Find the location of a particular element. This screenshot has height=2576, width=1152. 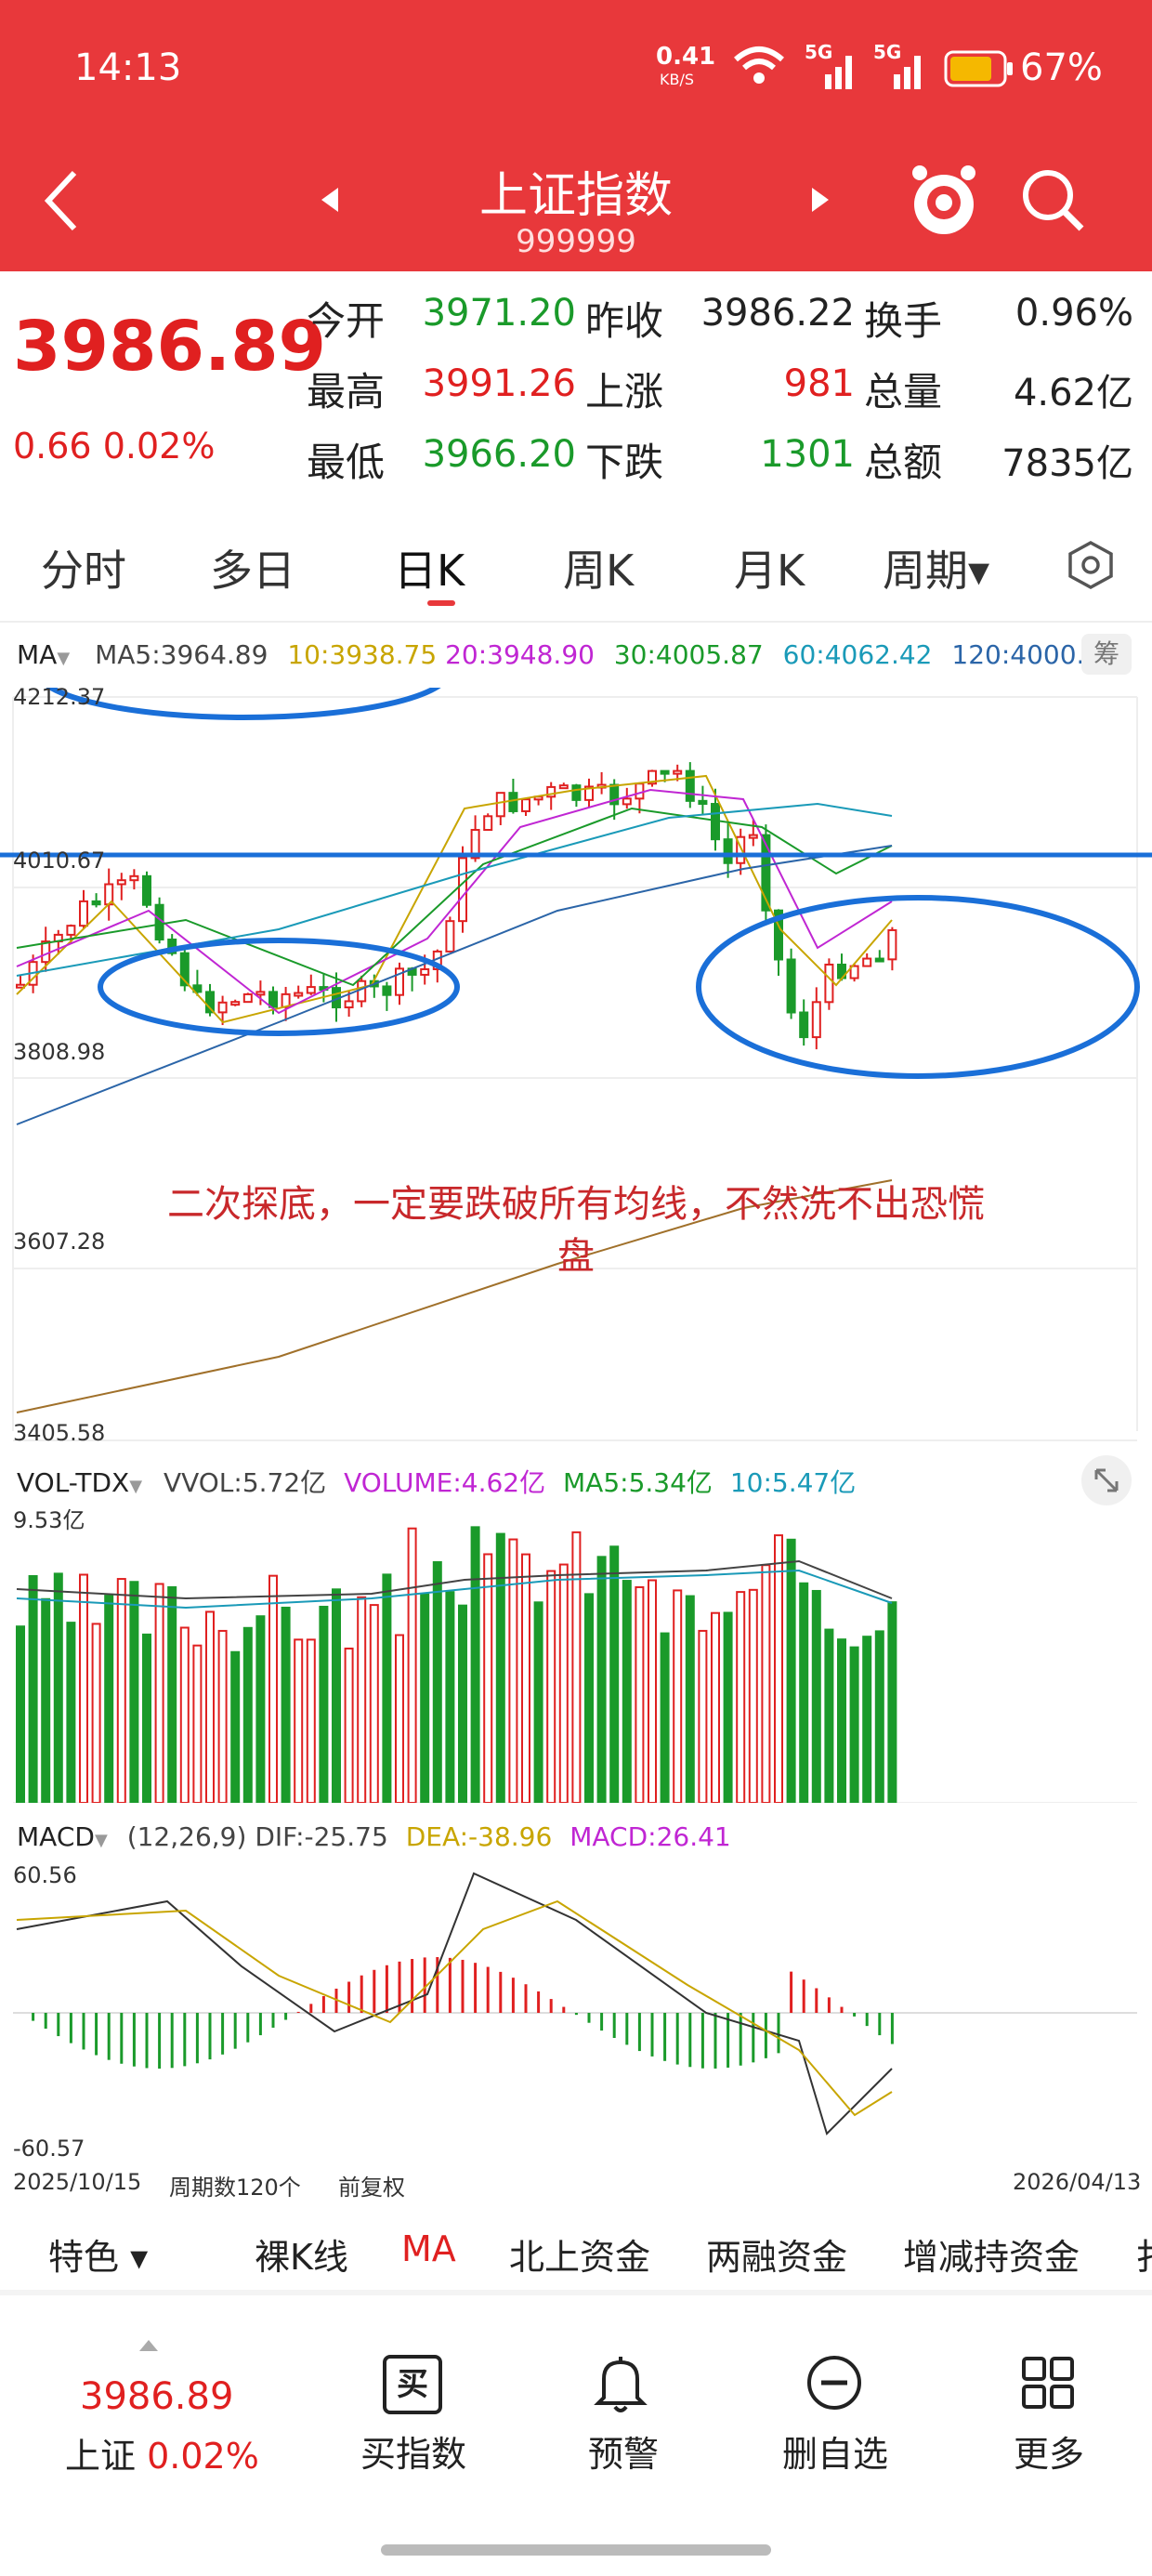

next-stock-icon is located at coordinates (820, 201).